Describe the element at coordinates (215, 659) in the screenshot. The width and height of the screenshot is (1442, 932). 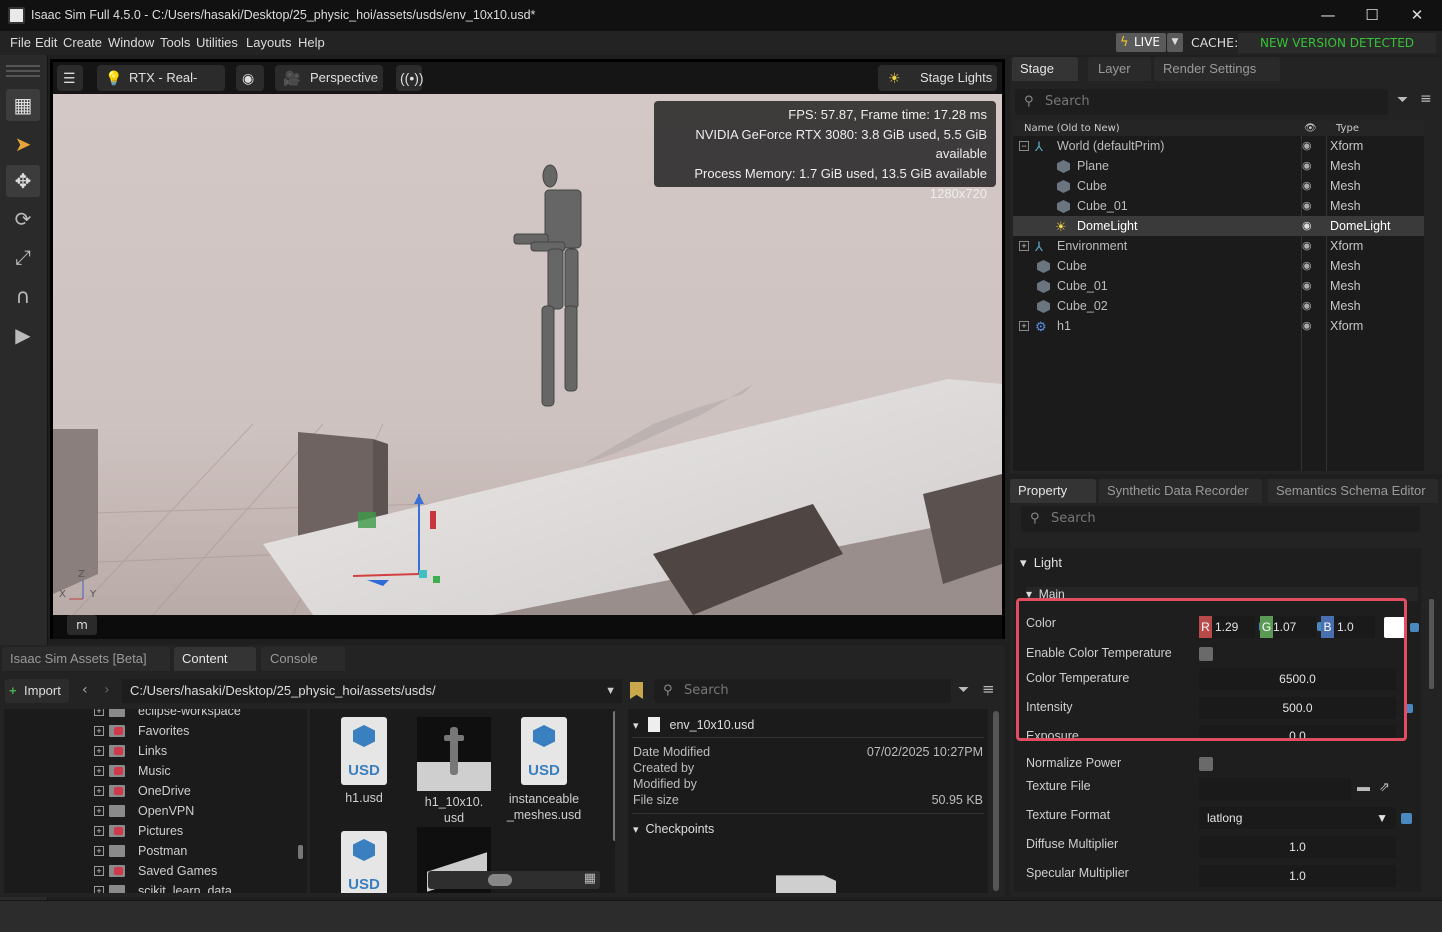
I see `tab-content: Content` at that location.